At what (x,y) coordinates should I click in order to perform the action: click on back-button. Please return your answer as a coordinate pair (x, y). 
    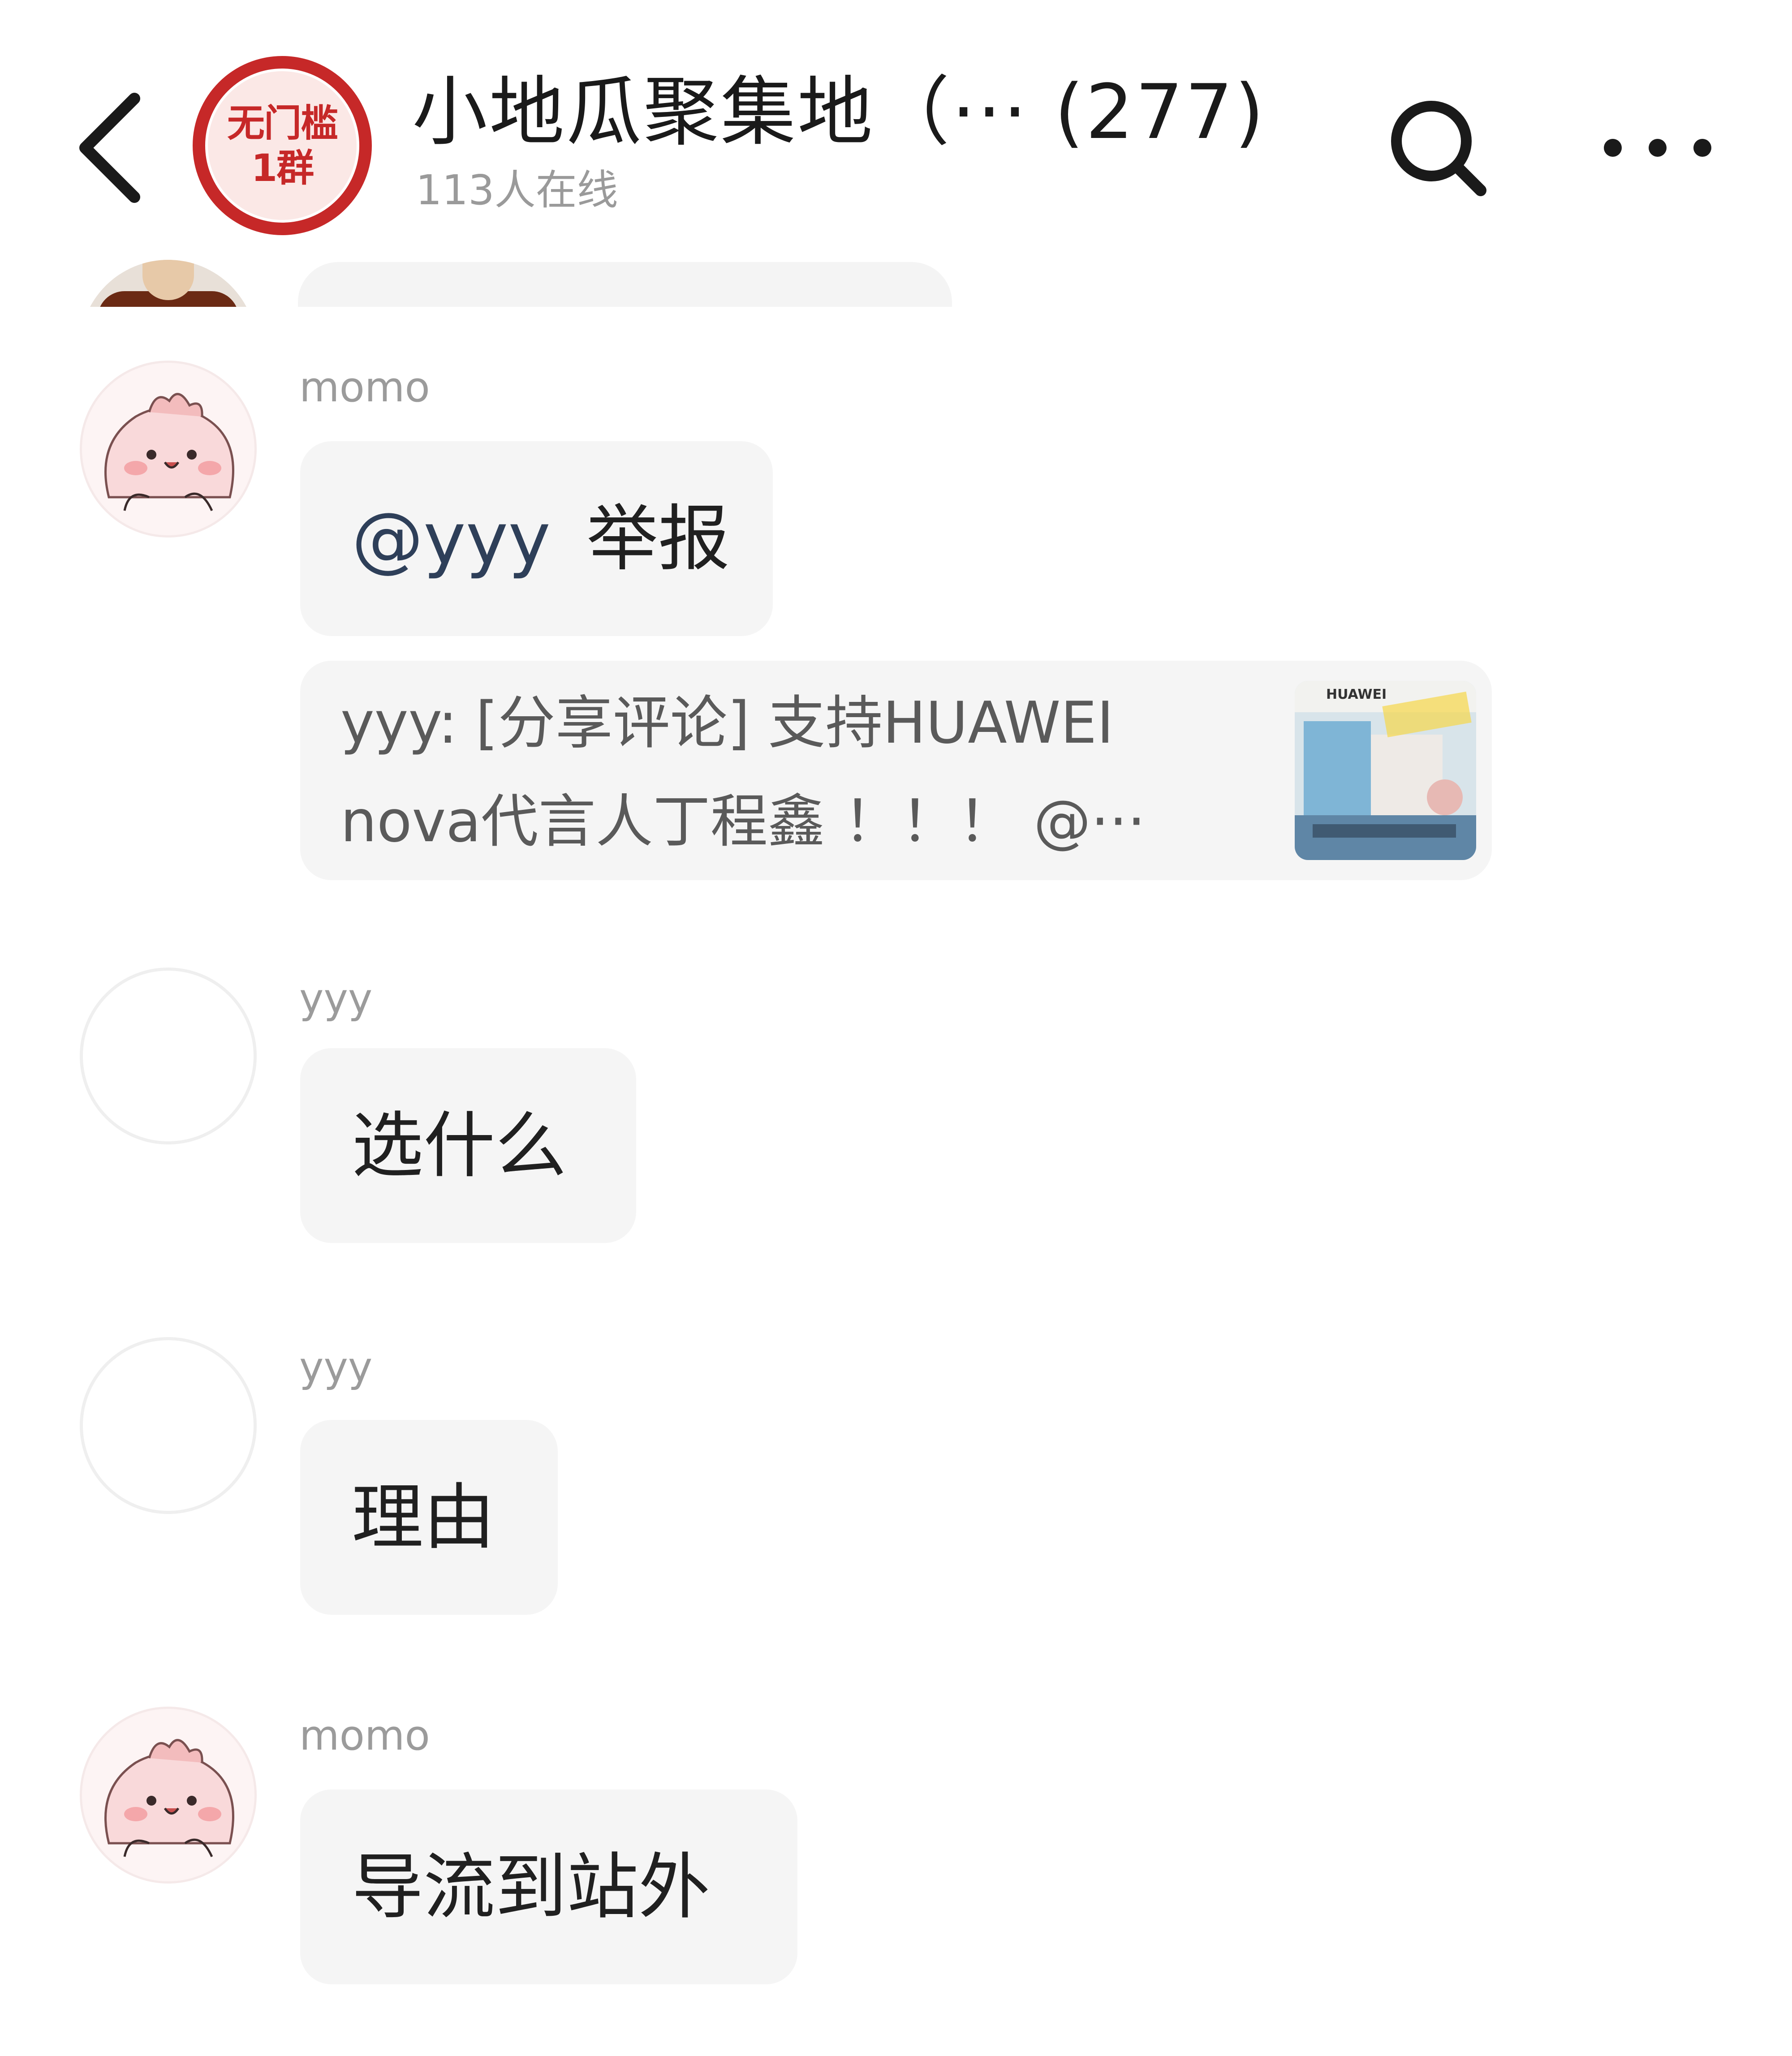
    Looking at the image, I should click on (107, 148).